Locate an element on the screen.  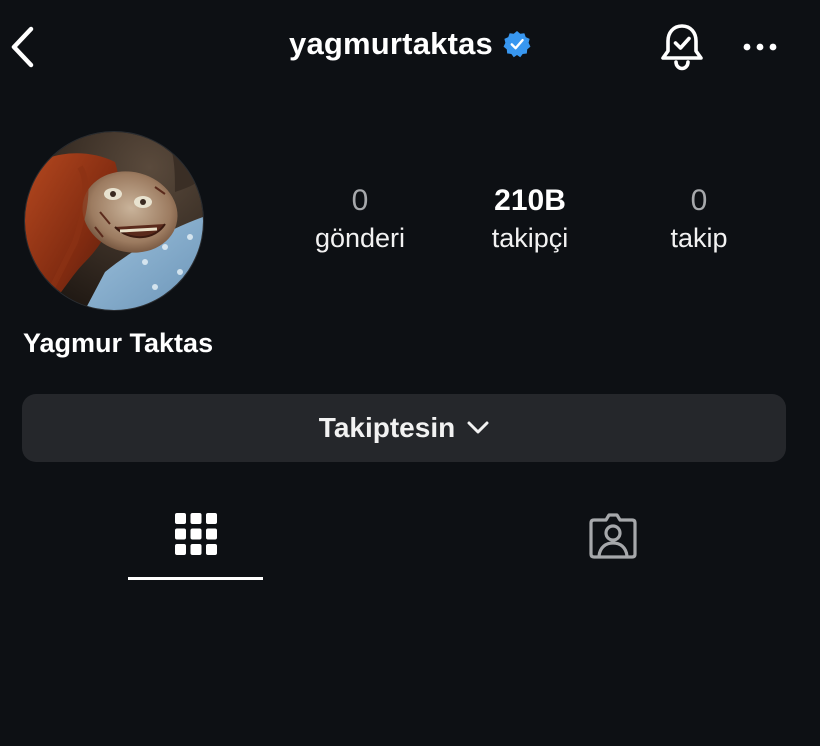
following-dropdown-button: Takiptesin is located at coordinates (404, 428).